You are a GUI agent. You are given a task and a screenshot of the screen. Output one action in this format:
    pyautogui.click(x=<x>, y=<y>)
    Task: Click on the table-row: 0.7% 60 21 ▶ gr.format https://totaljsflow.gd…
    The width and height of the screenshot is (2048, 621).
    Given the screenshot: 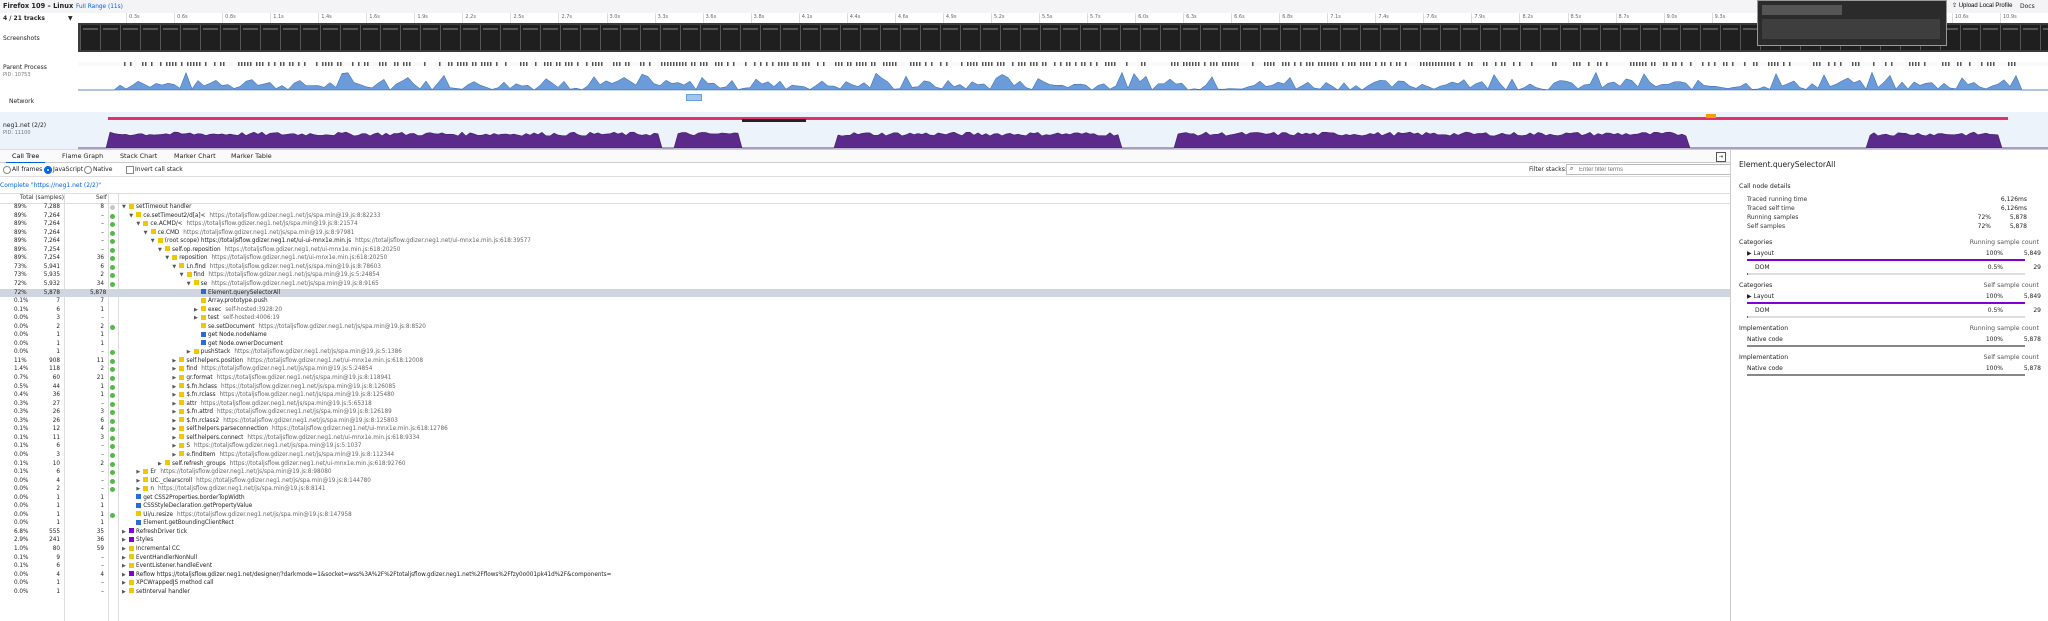 What is the action you would take?
    pyautogui.click(x=865, y=378)
    